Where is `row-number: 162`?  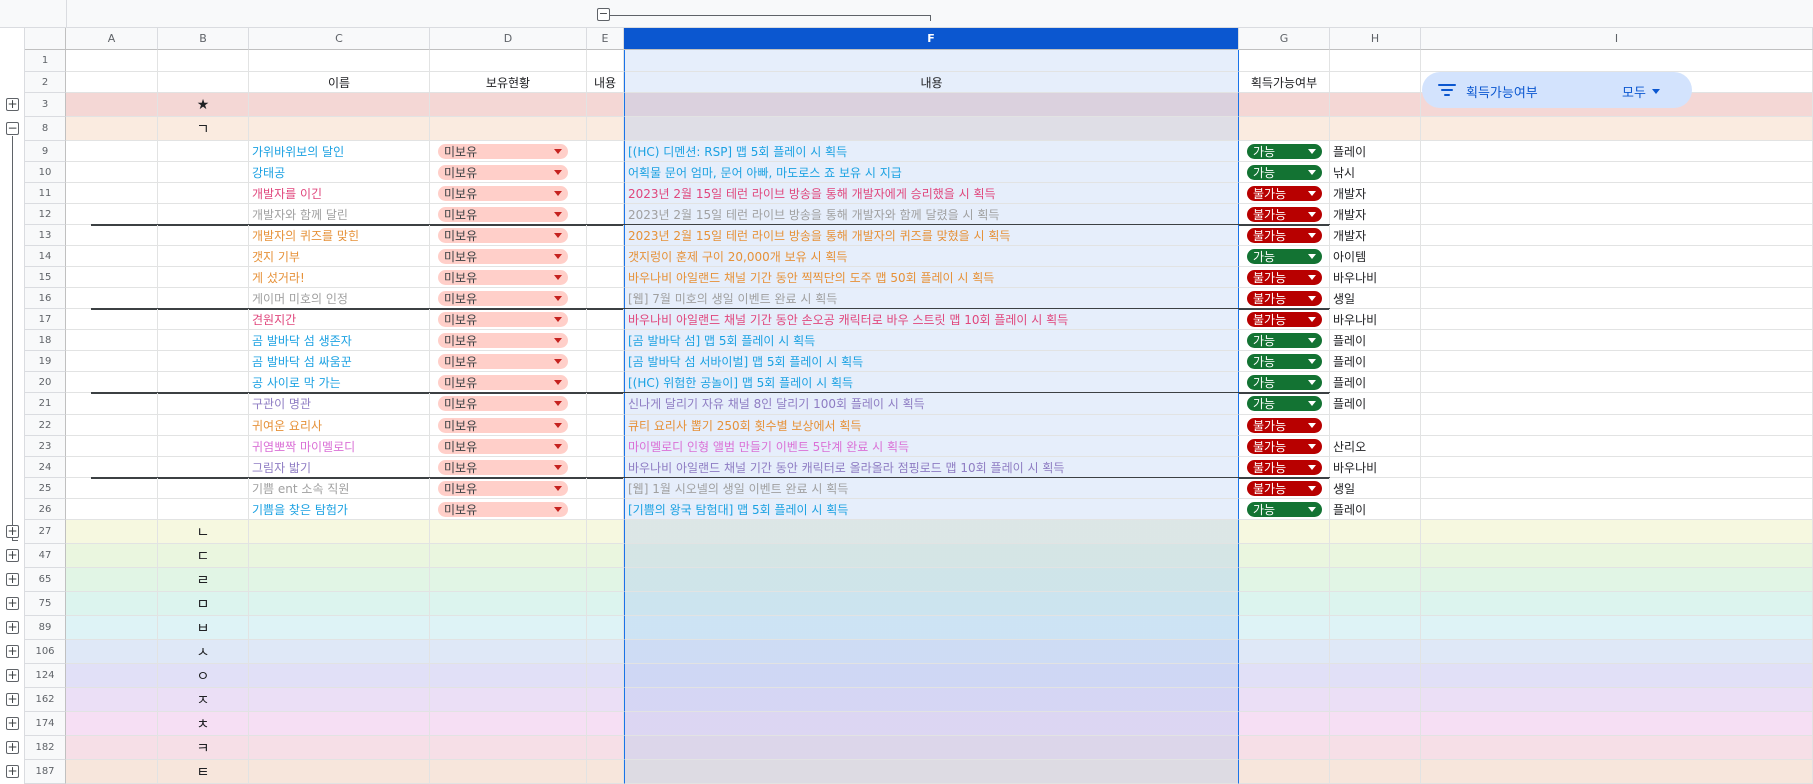 row-number: 162 is located at coordinates (45, 700).